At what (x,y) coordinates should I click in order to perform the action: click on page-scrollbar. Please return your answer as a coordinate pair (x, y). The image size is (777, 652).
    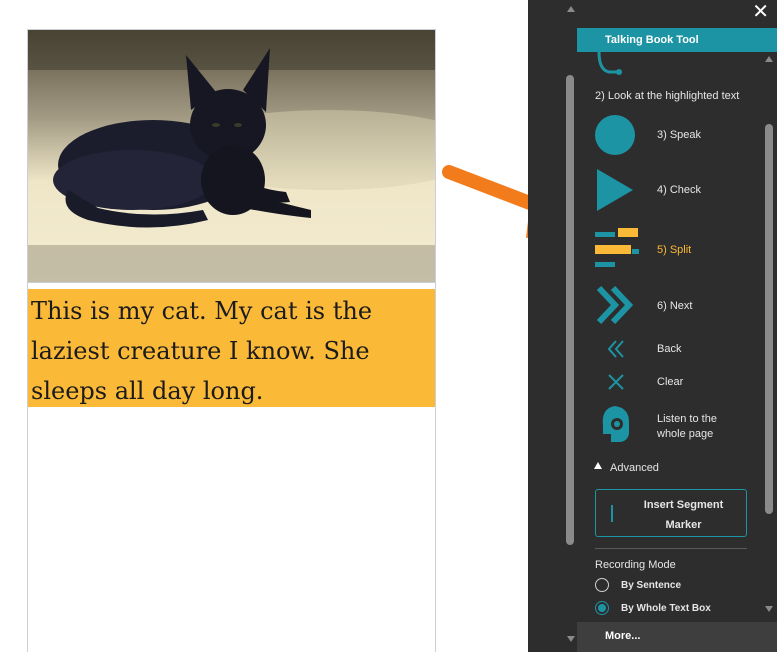
    Looking at the image, I should click on (571, 326).